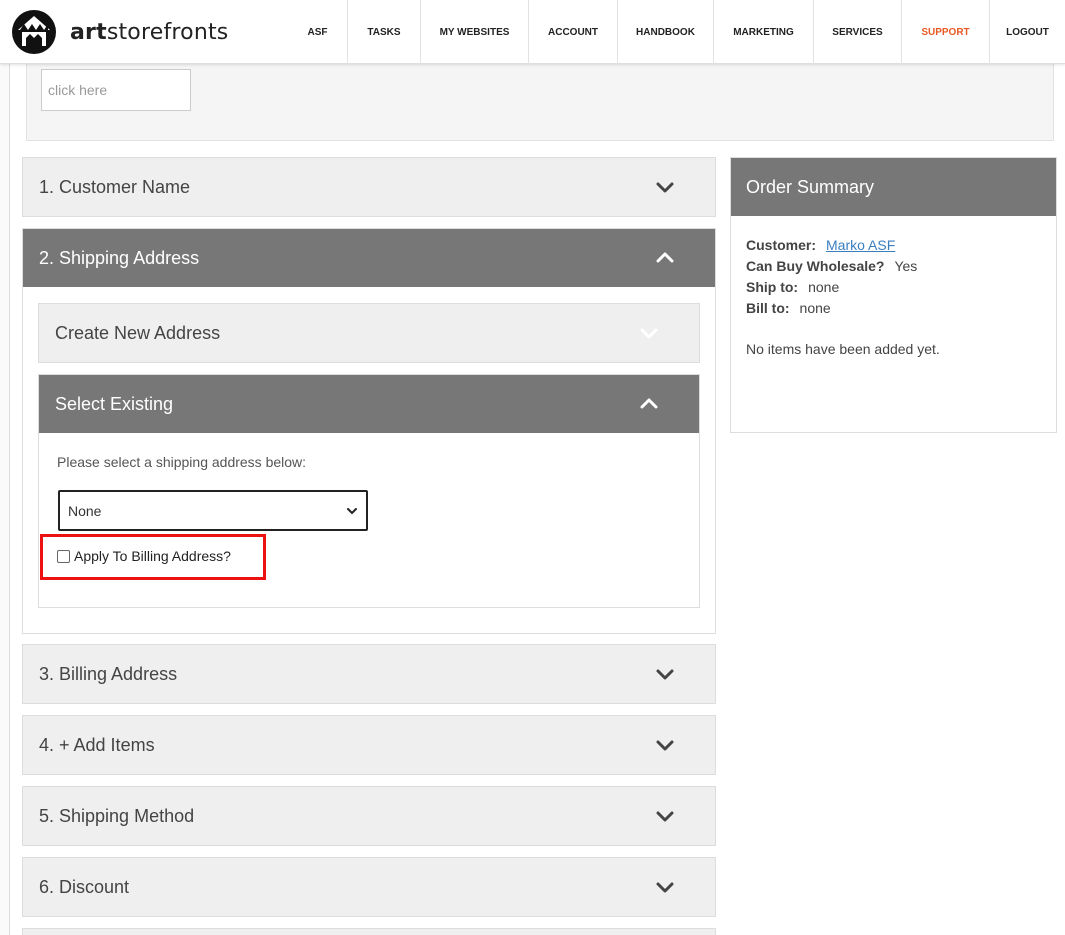 The width and height of the screenshot is (1065, 935). Describe the element at coordinates (138, 332) in the screenshot. I see `create-new-address-title: Create New Address` at that location.